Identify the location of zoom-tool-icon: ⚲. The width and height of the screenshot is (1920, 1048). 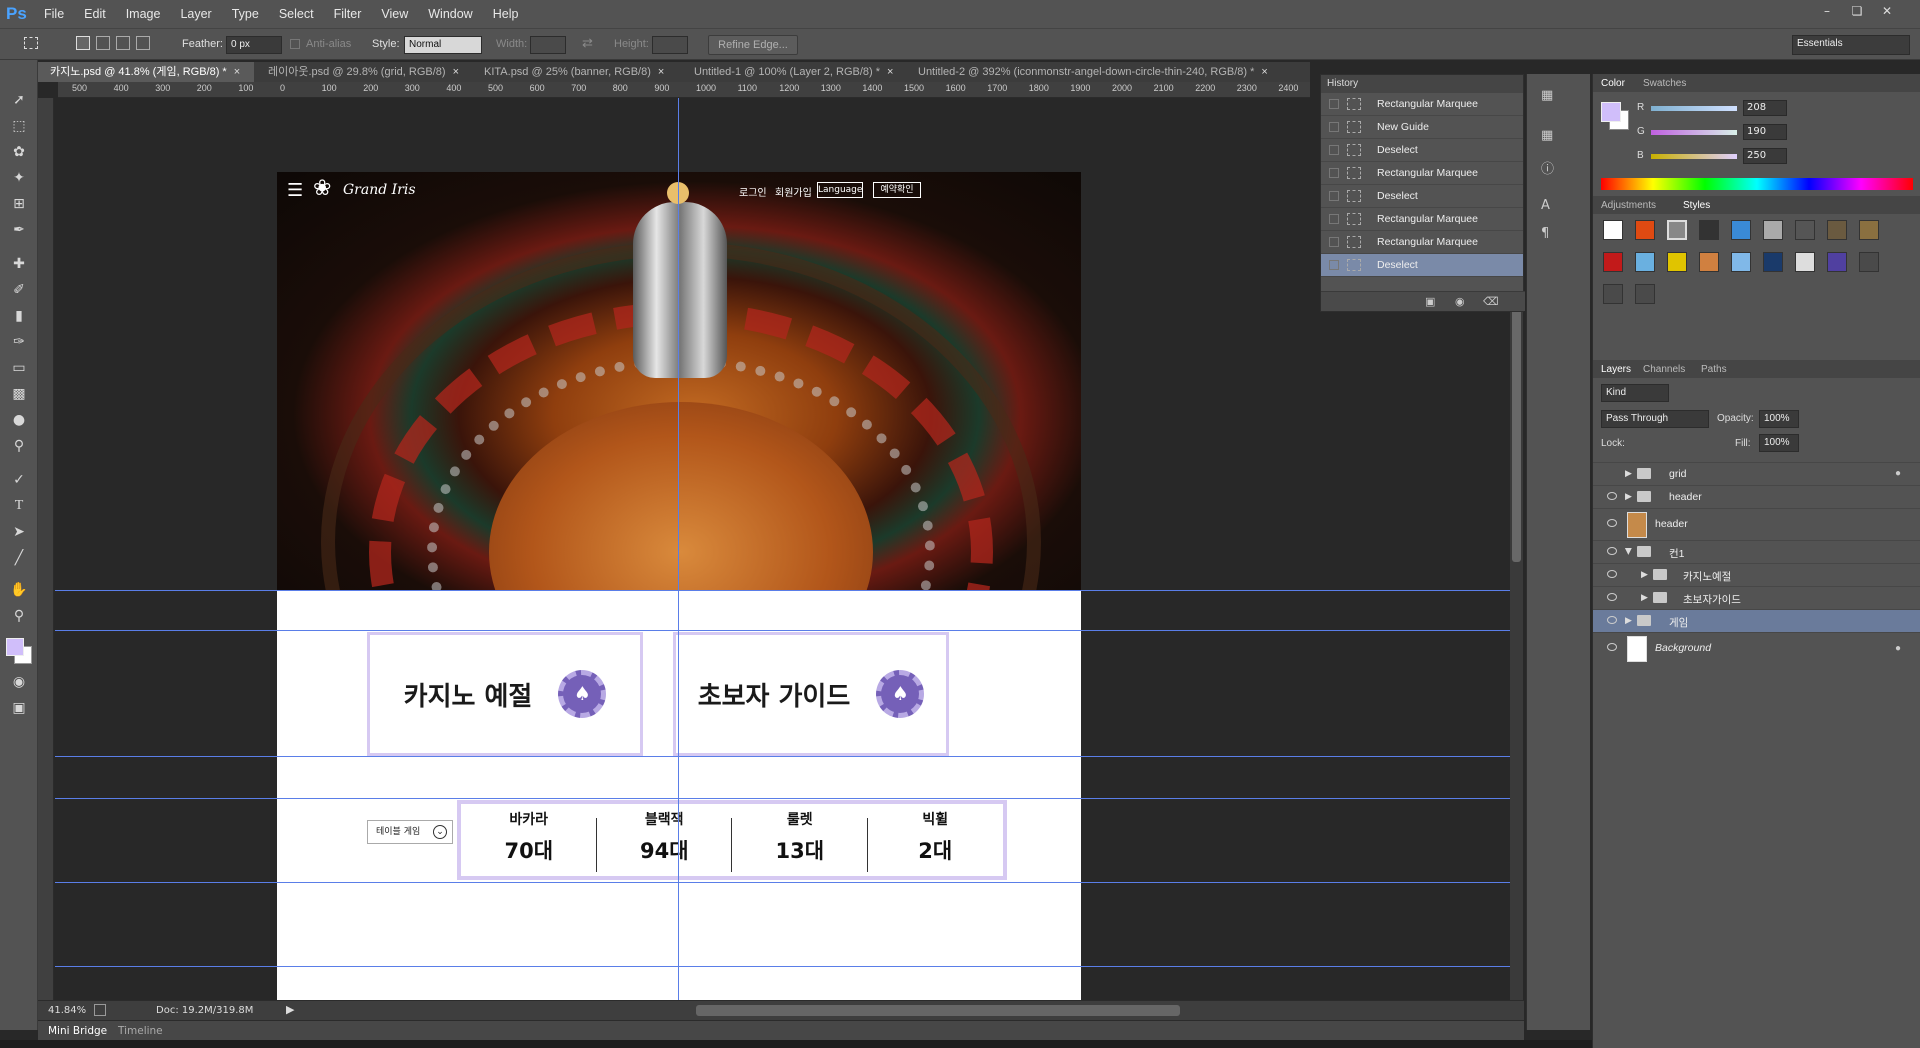
(19, 616).